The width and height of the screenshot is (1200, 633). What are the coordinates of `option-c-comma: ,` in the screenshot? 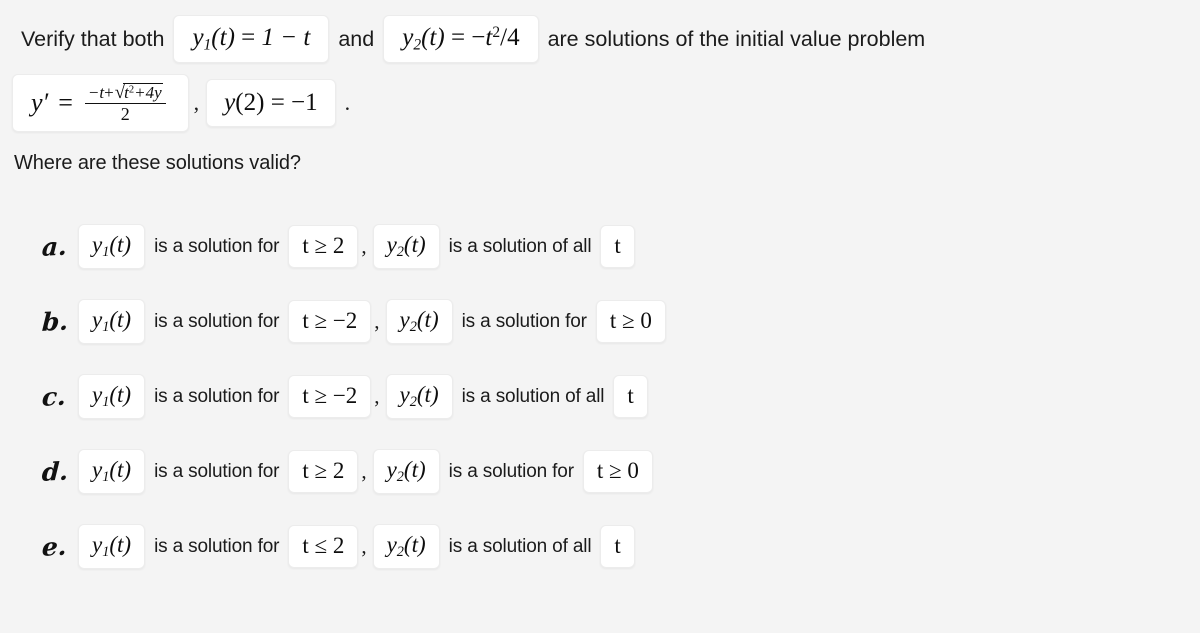 It's located at (377, 396).